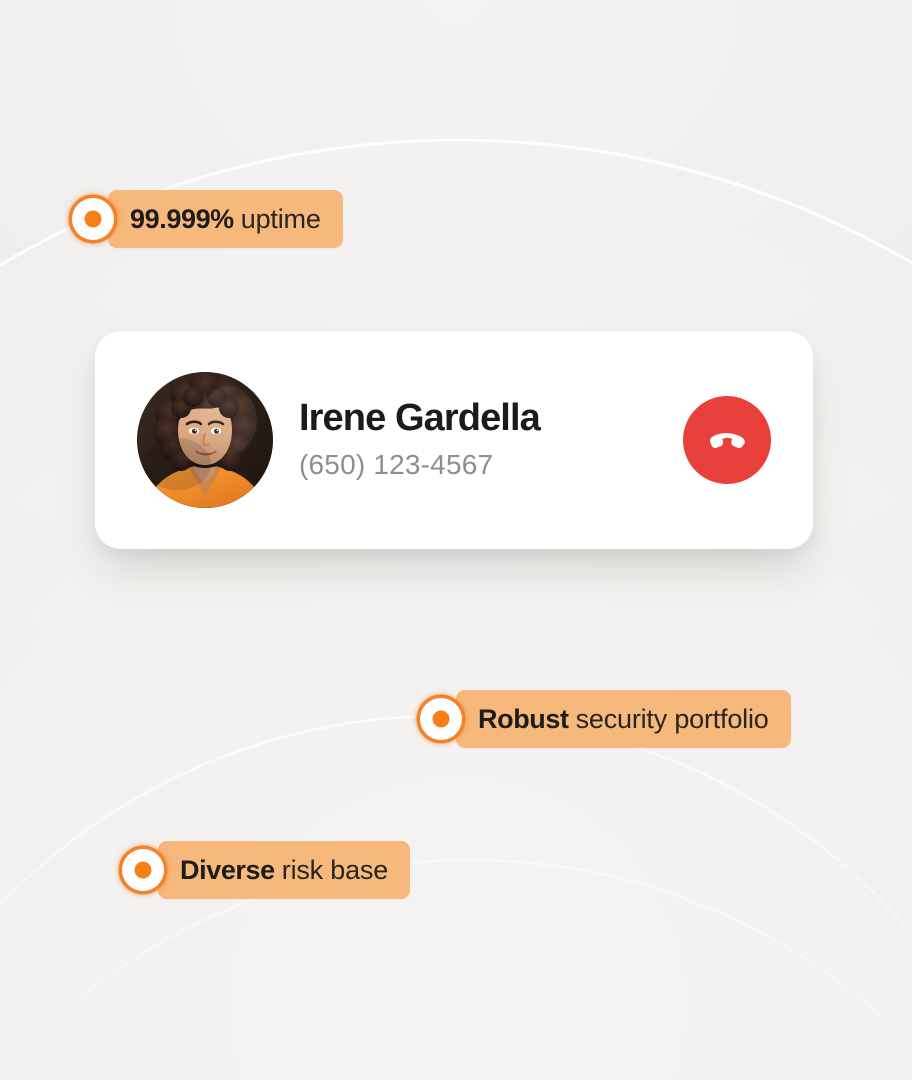 This screenshot has height=1080, width=912. I want to click on badge-risk: Diverse risk base, so click(263, 870).